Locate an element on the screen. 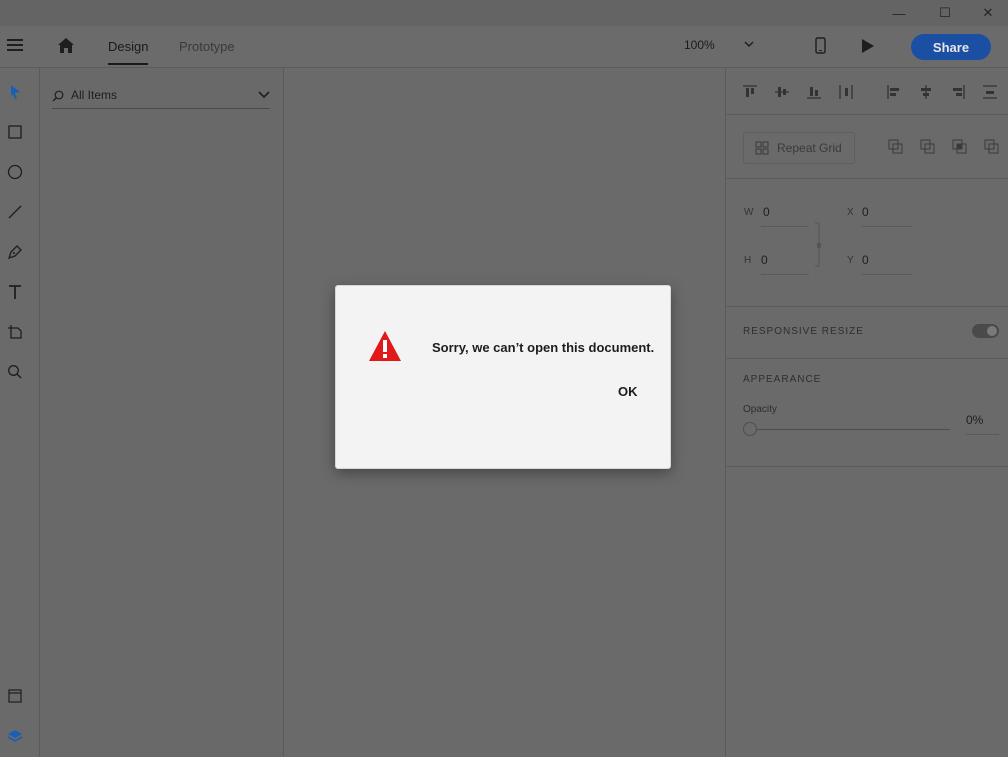  layers-panel-button is located at coordinates (15, 736).